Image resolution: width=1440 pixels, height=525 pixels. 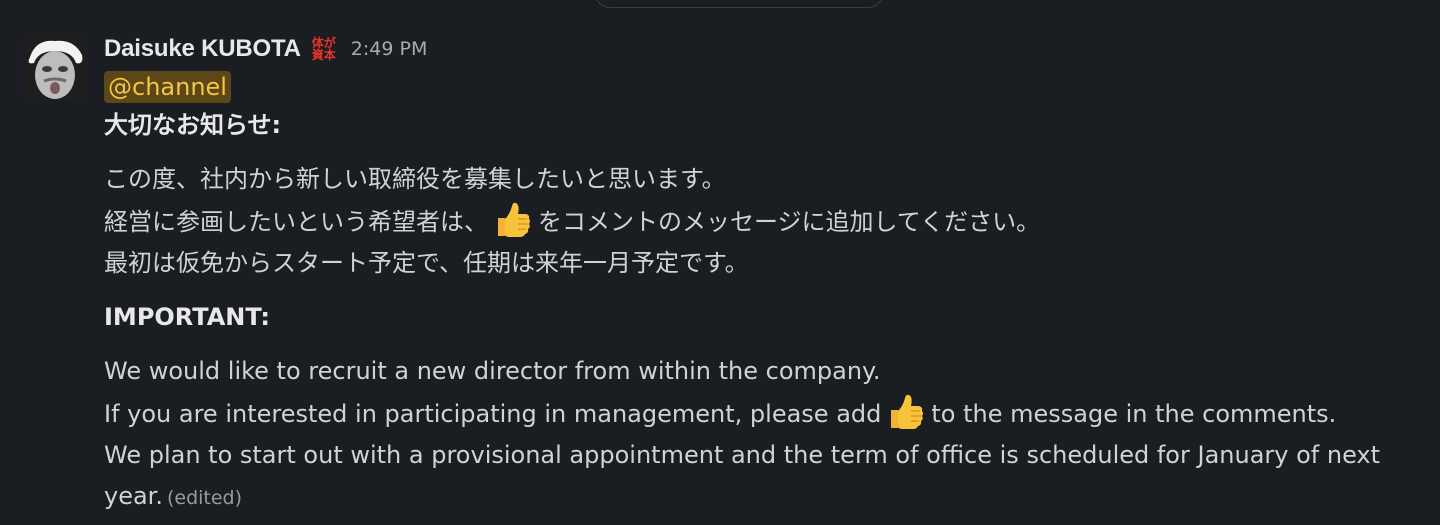 I want to click on author-name: Daisuke KUBOTA, so click(x=202, y=49).